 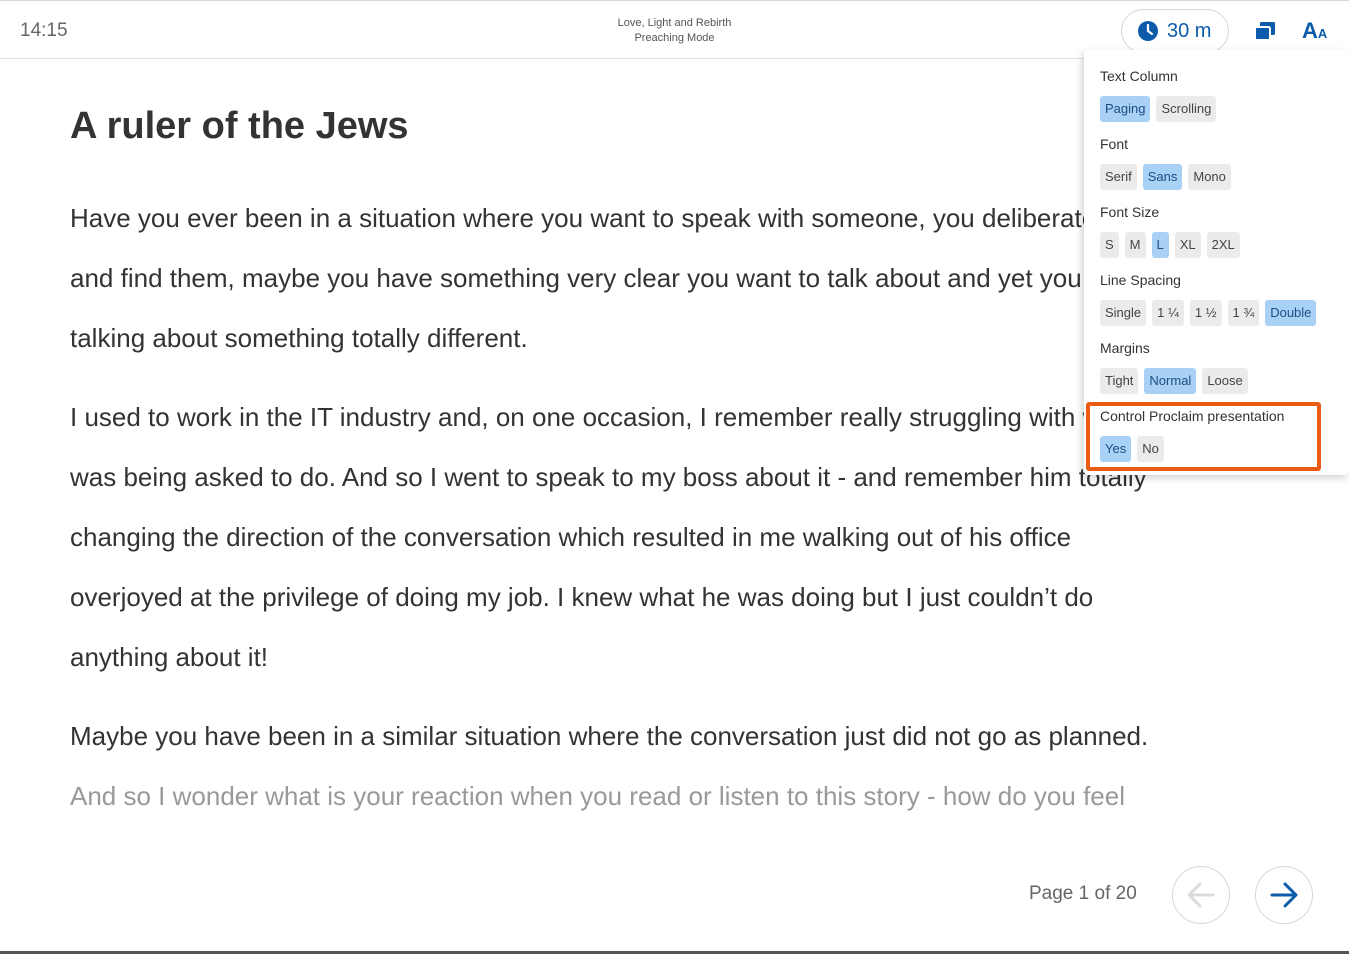 I want to click on line-spacing-double: Double, so click(x=1291, y=313).